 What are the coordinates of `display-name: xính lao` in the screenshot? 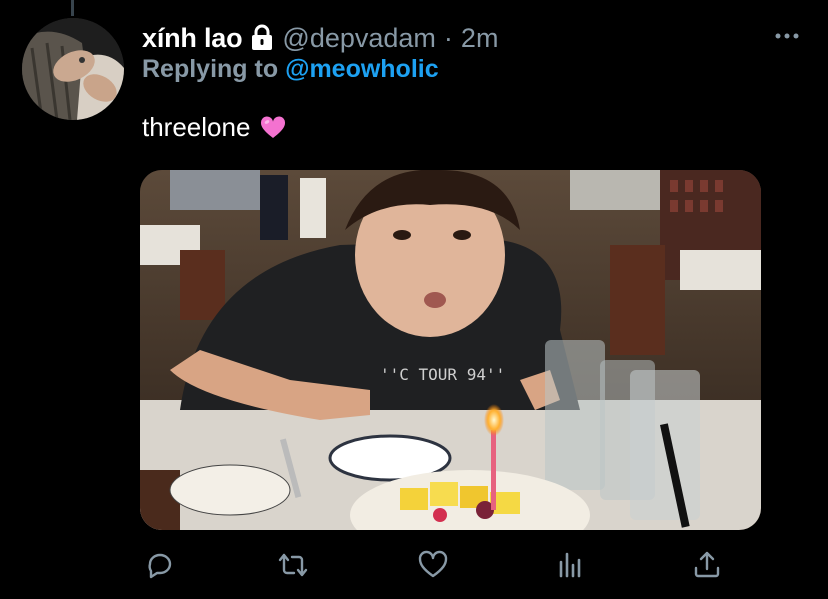 It's located at (192, 38).